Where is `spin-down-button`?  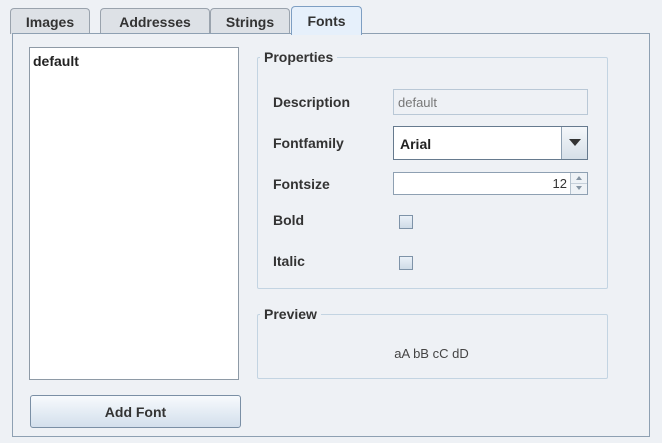 spin-down-button is located at coordinates (579, 188).